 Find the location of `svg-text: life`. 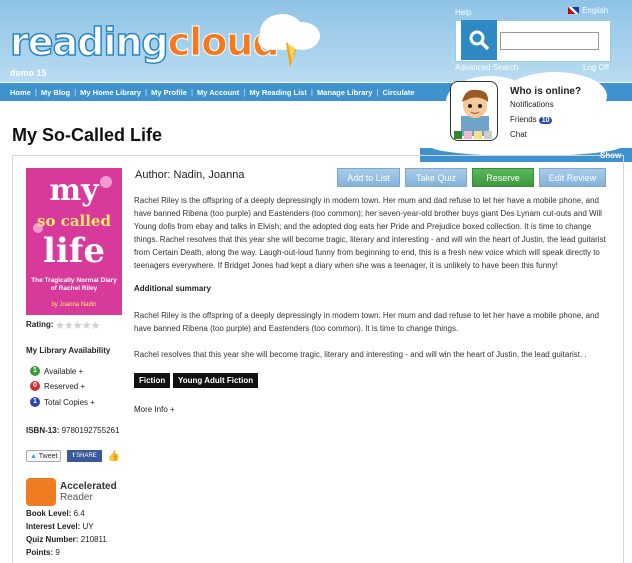

svg-text: life is located at coordinates (74, 251).